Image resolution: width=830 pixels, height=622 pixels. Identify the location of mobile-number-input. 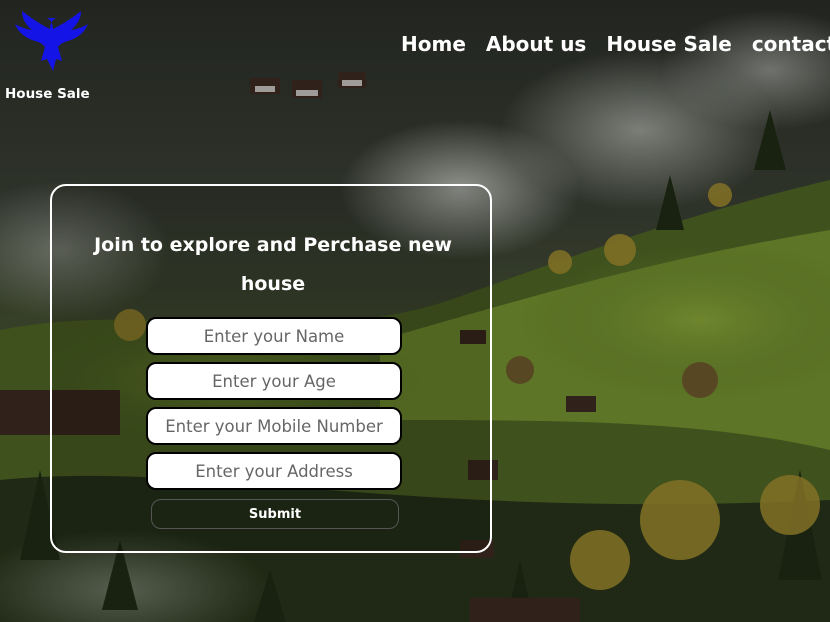
(274, 426).